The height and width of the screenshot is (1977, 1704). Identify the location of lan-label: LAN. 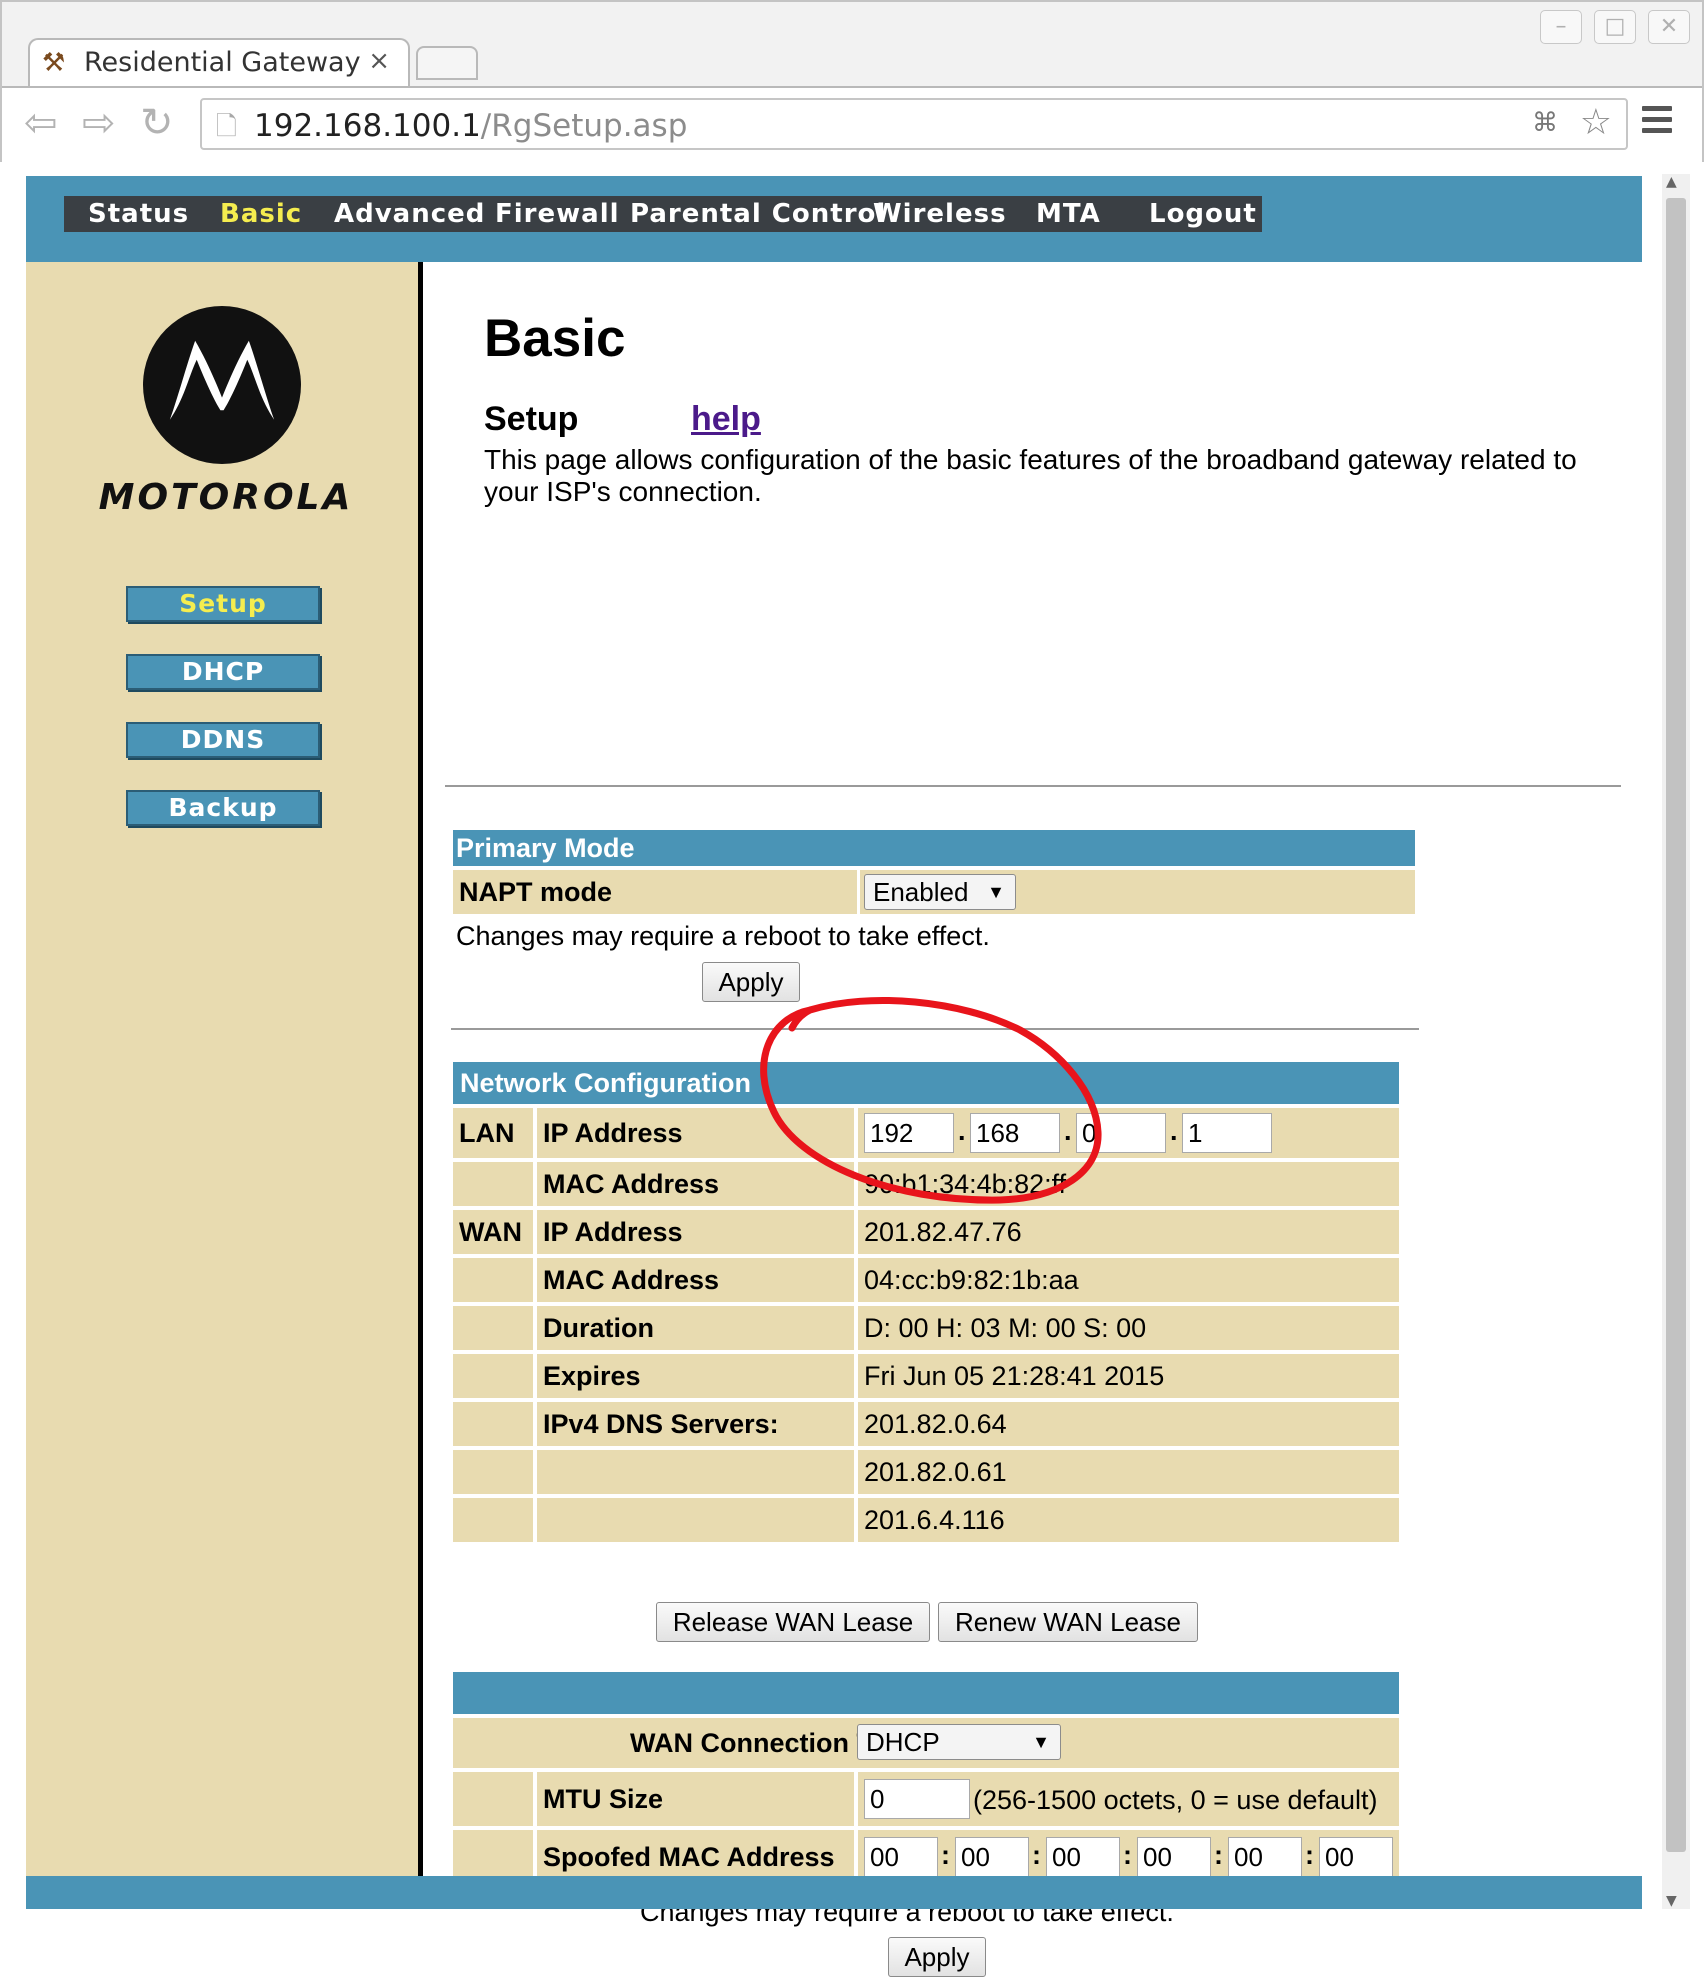
(493, 1133).